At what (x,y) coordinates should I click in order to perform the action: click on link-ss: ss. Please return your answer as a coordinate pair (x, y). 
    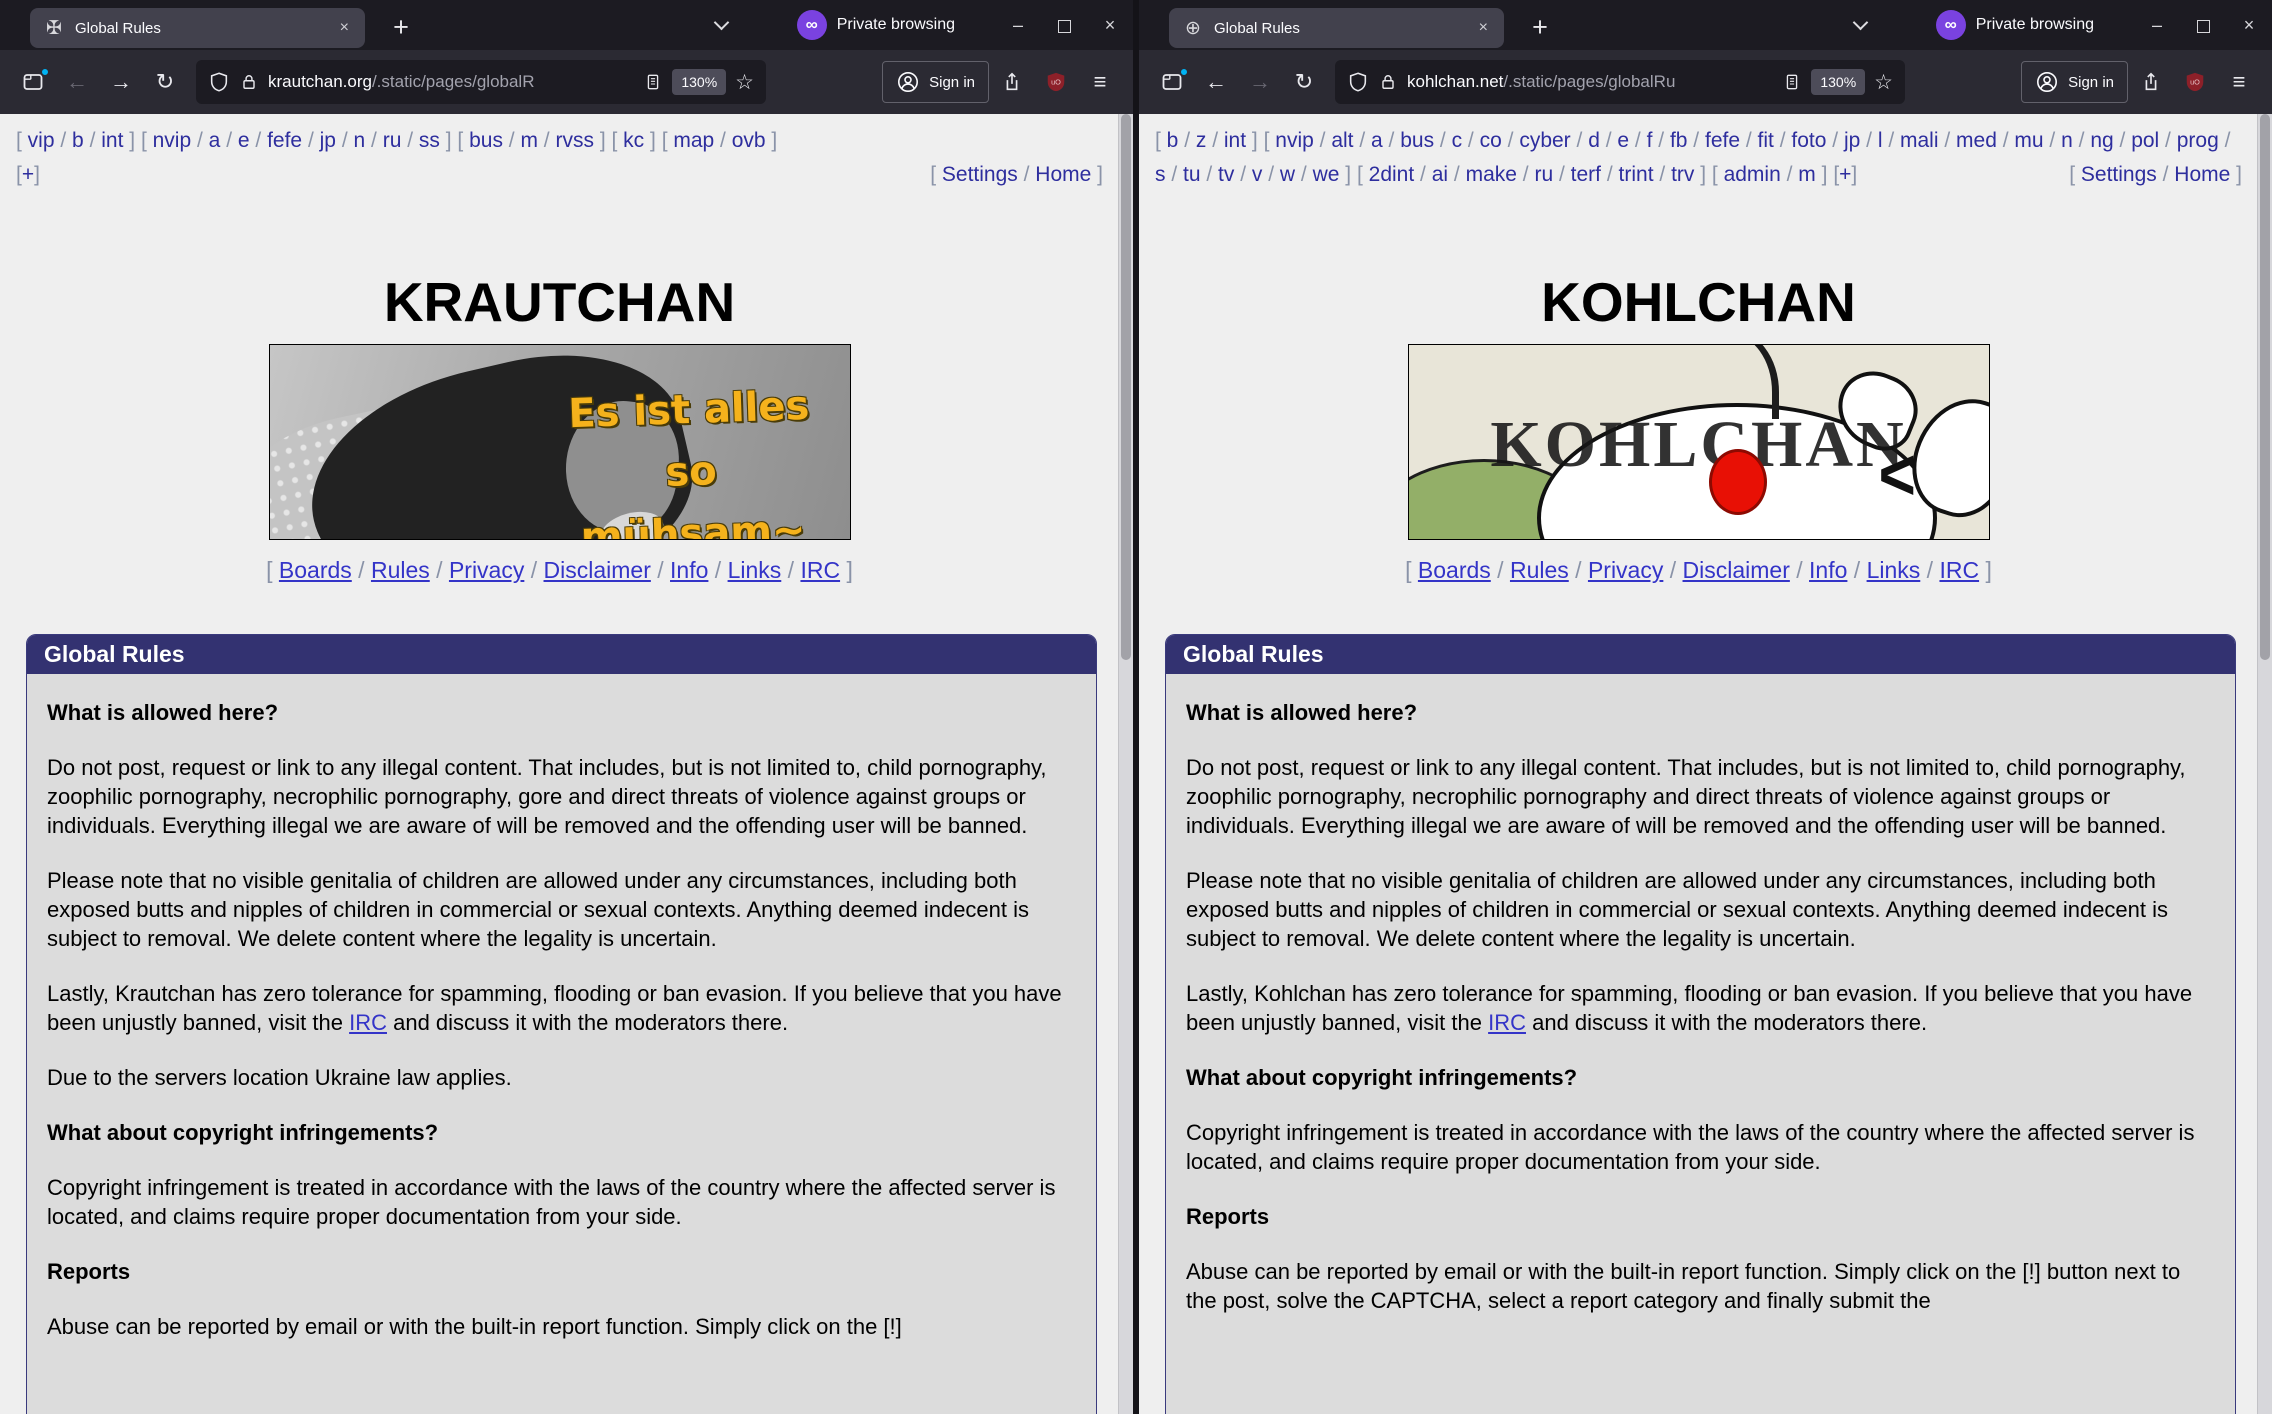
    Looking at the image, I should click on (429, 140).